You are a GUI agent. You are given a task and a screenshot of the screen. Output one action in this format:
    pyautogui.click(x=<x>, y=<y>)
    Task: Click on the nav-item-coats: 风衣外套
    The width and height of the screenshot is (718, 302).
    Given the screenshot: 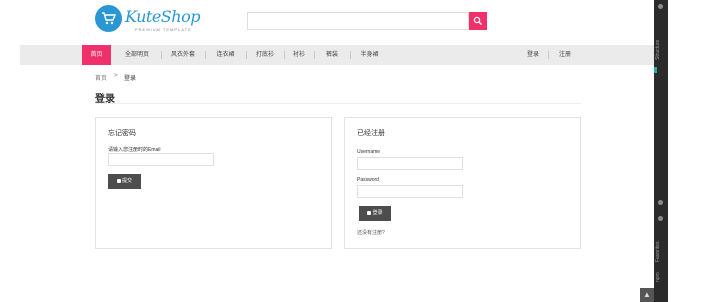 What is the action you would take?
    pyautogui.click(x=183, y=55)
    